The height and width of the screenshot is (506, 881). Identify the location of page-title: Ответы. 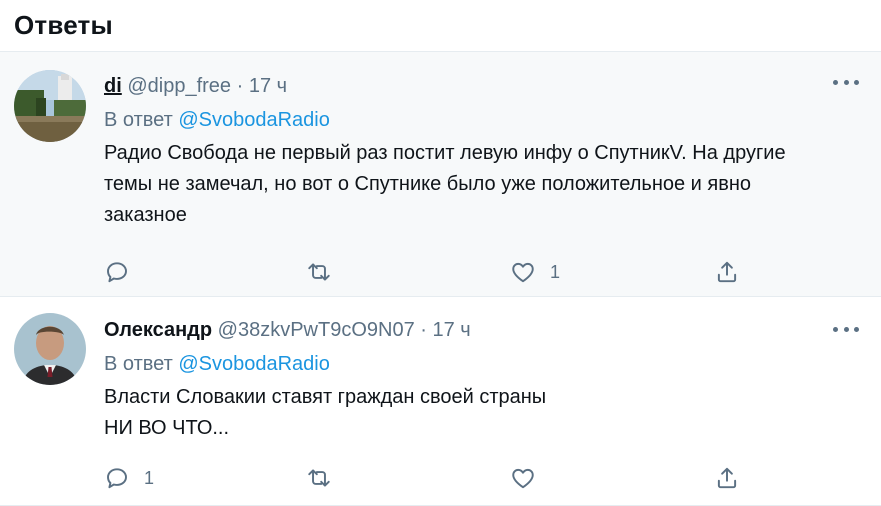
(63, 25).